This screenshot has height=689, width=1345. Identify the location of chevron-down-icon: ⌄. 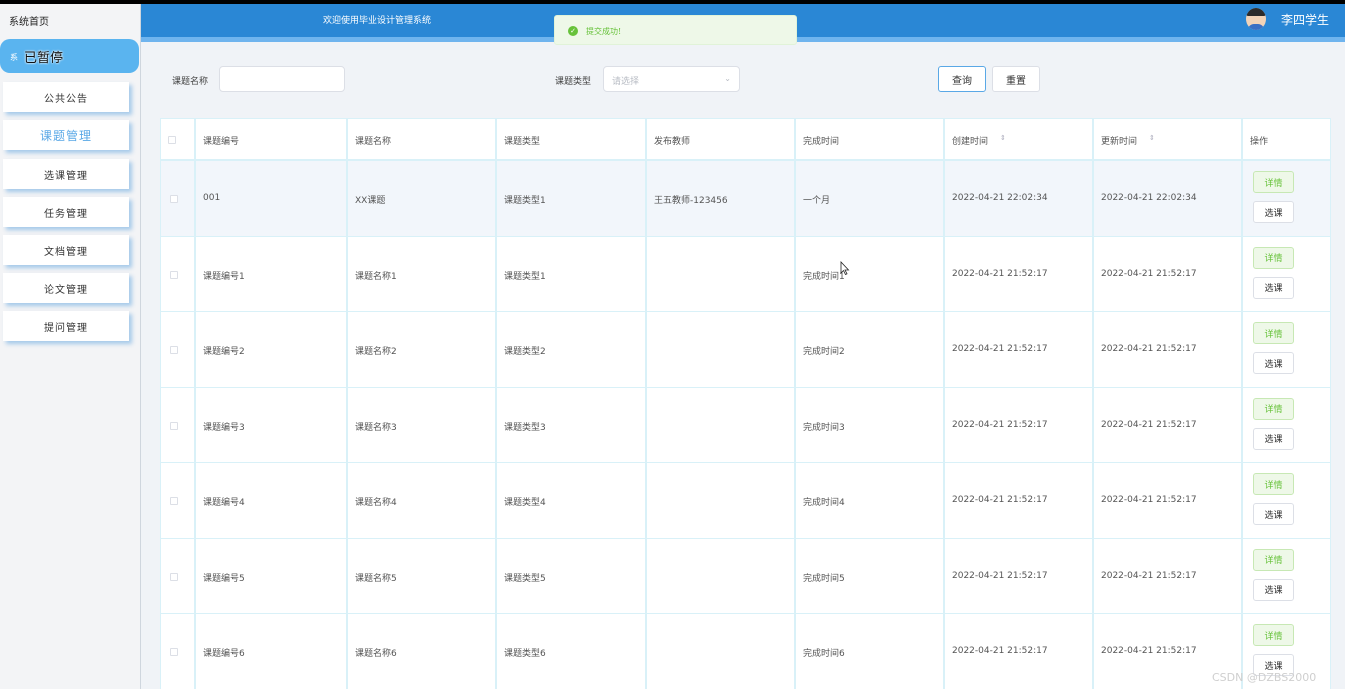
(727, 78).